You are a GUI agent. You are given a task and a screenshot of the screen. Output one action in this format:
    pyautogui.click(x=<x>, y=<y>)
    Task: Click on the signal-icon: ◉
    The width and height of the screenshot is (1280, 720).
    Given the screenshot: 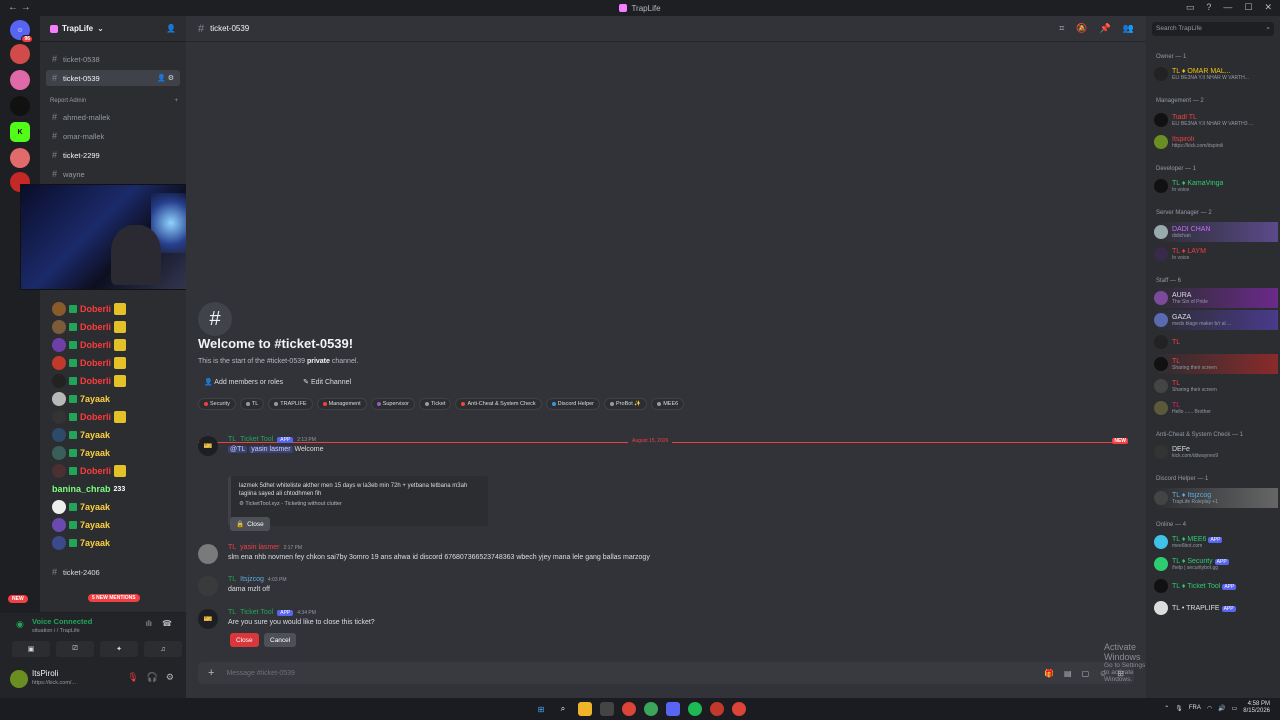 What is the action you would take?
    pyautogui.click(x=20, y=624)
    